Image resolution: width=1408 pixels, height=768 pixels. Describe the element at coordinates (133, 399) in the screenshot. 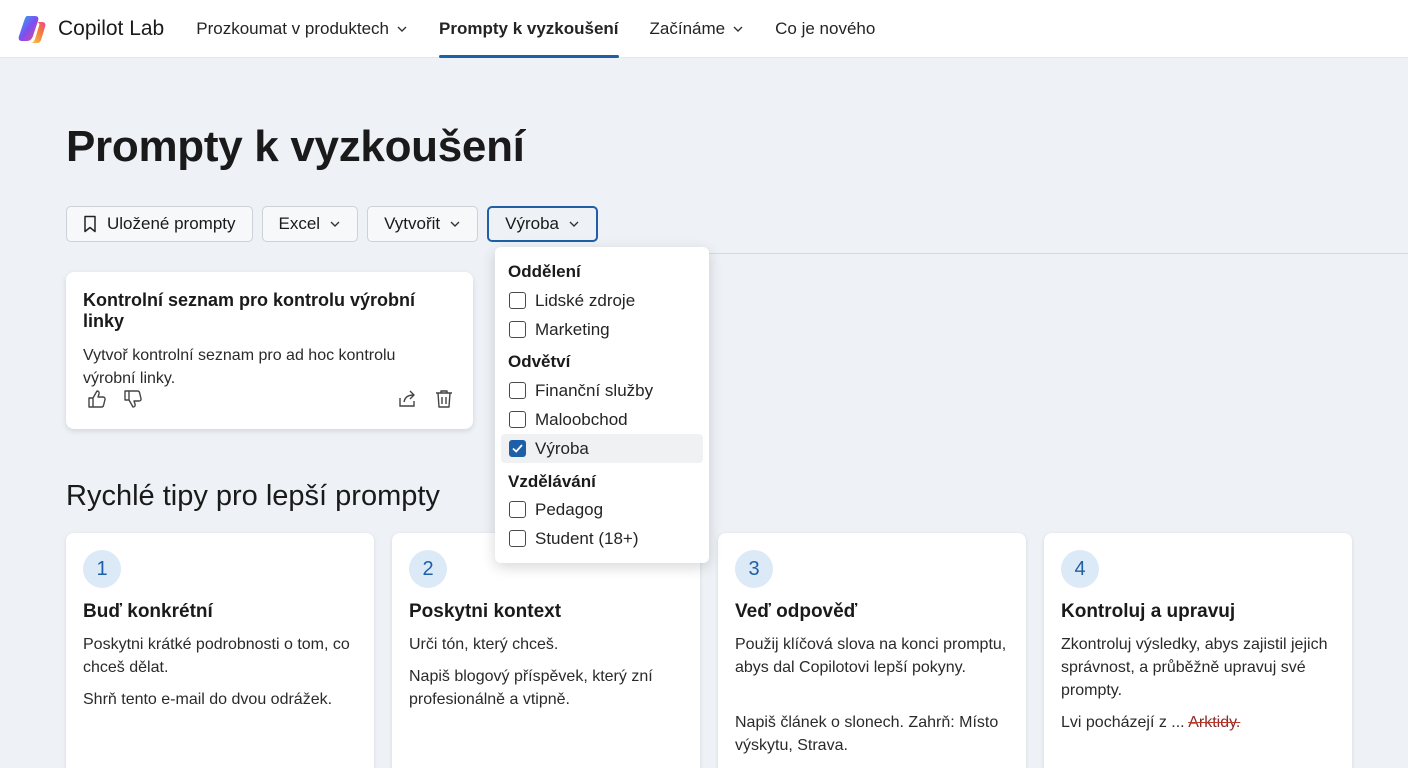

I see `thumbs-down-icon` at that location.